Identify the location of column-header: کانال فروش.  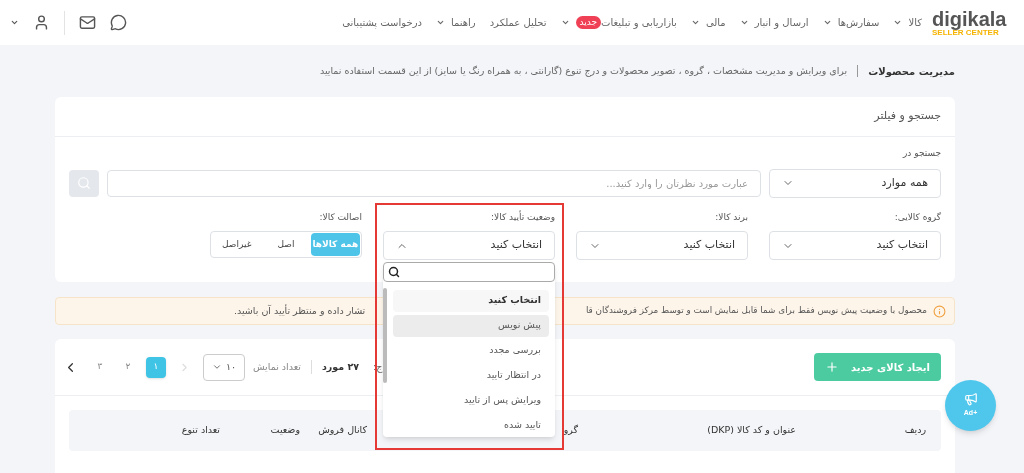
(342, 430).